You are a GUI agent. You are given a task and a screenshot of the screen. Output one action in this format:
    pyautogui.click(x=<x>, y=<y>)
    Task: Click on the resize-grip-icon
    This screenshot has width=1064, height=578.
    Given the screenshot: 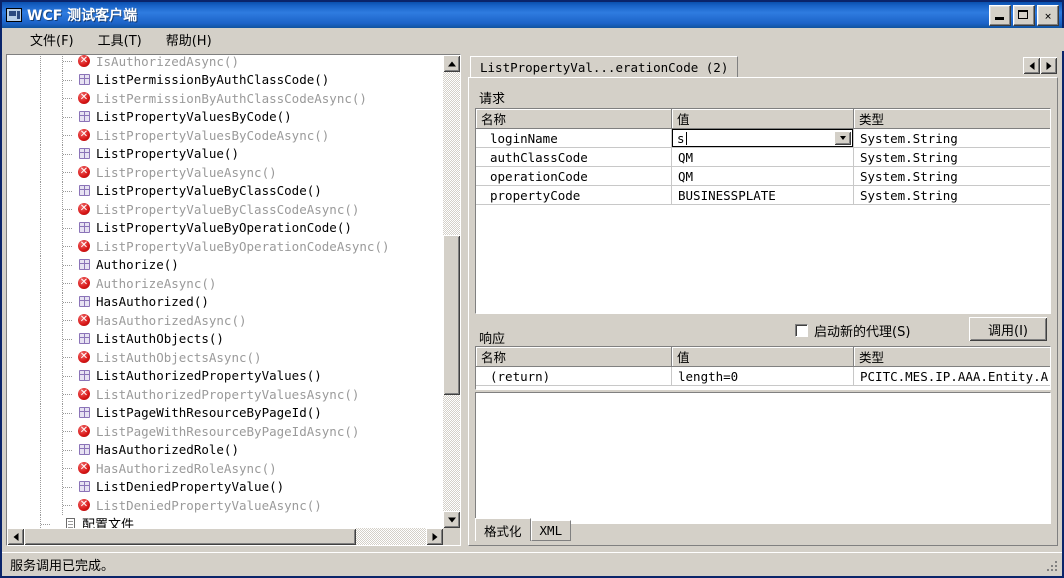 What is the action you would take?
    pyautogui.click(x=1053, y=567)
    